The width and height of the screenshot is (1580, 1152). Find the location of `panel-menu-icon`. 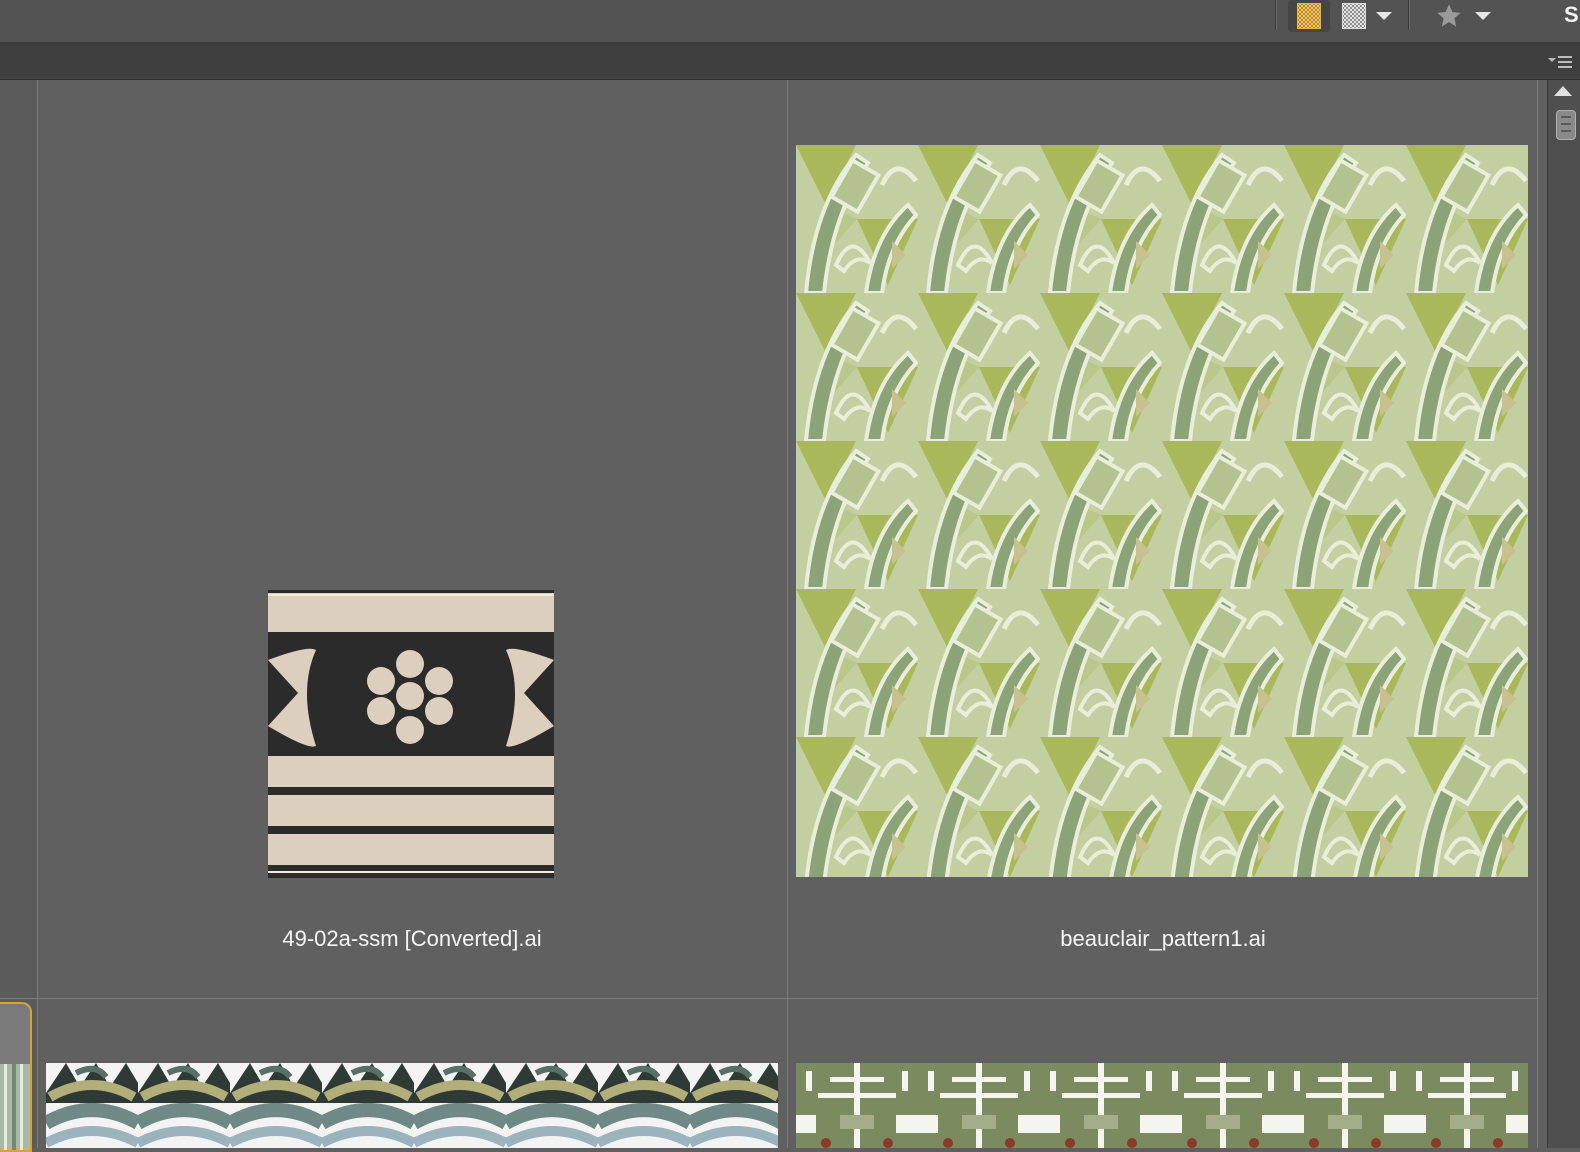

panel-menu-icon is located at coordinates (1560, 62).